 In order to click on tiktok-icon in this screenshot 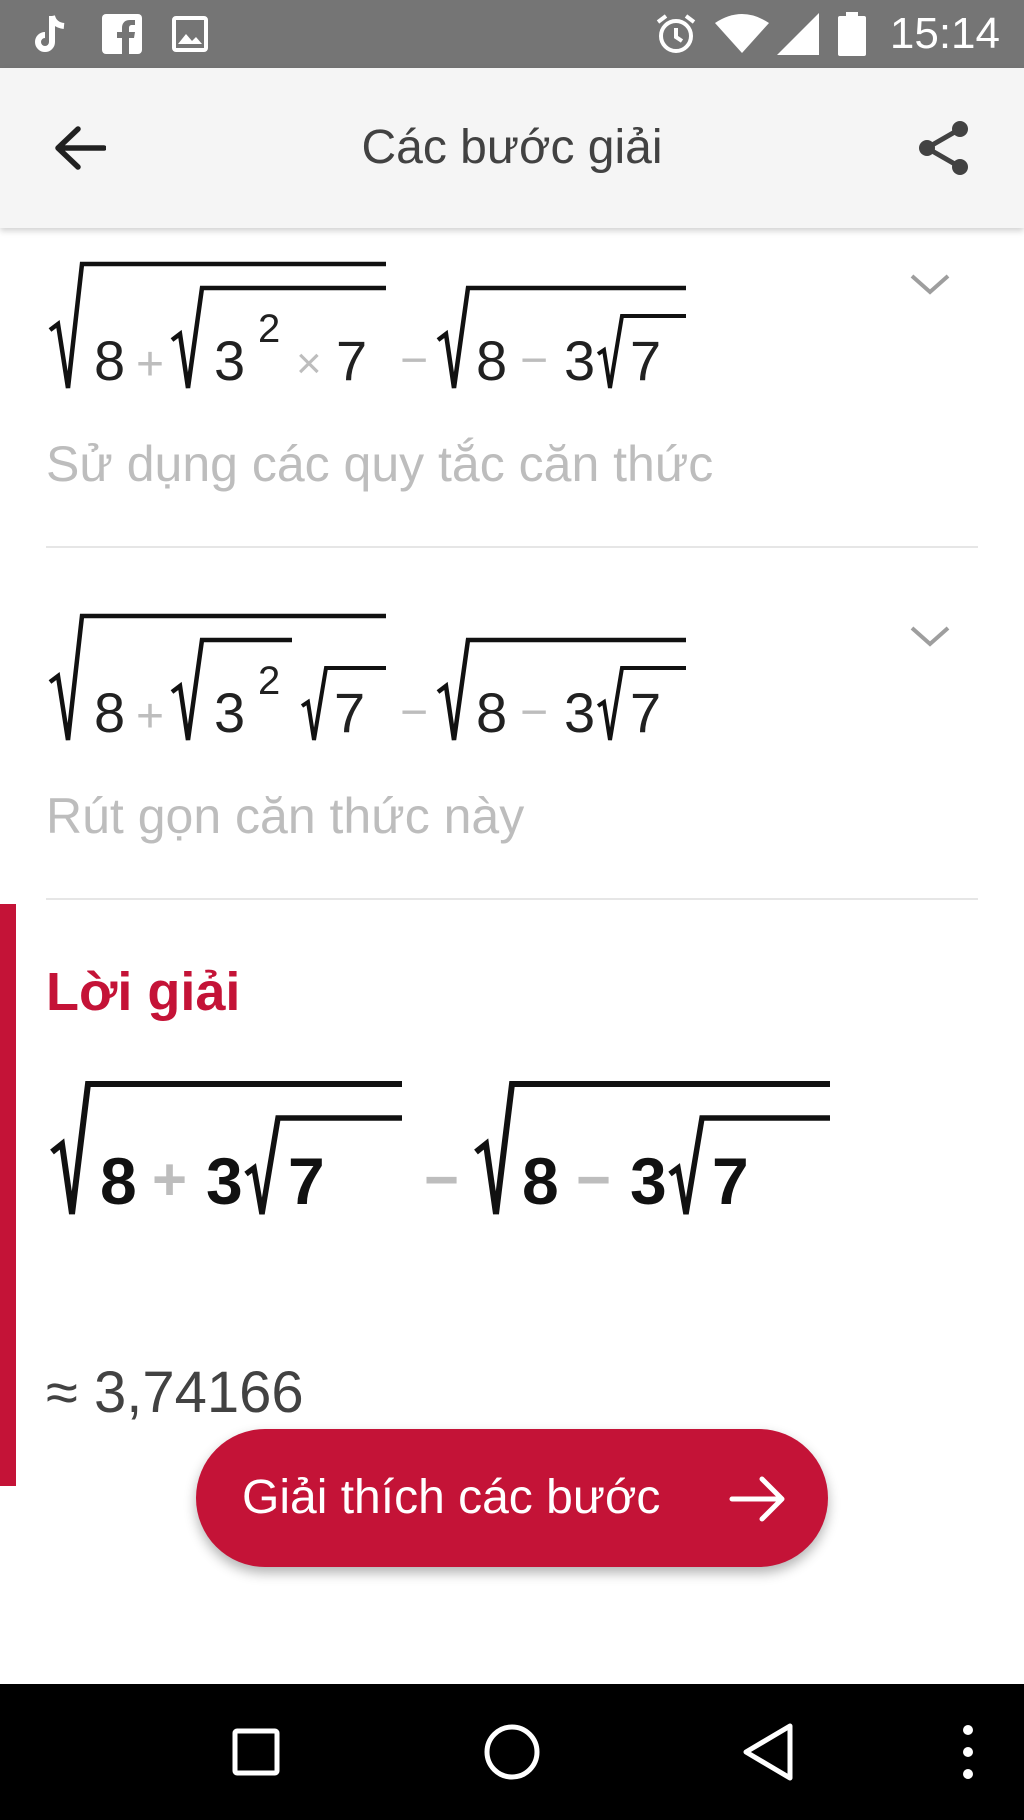, I will do `click(52, 34)`.